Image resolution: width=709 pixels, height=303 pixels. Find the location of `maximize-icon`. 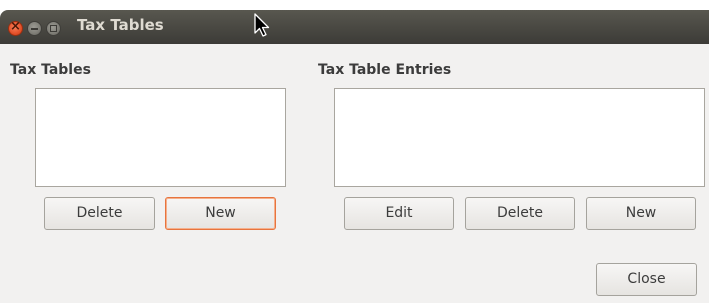

maximize-icon is located at coordinates (53, 28).